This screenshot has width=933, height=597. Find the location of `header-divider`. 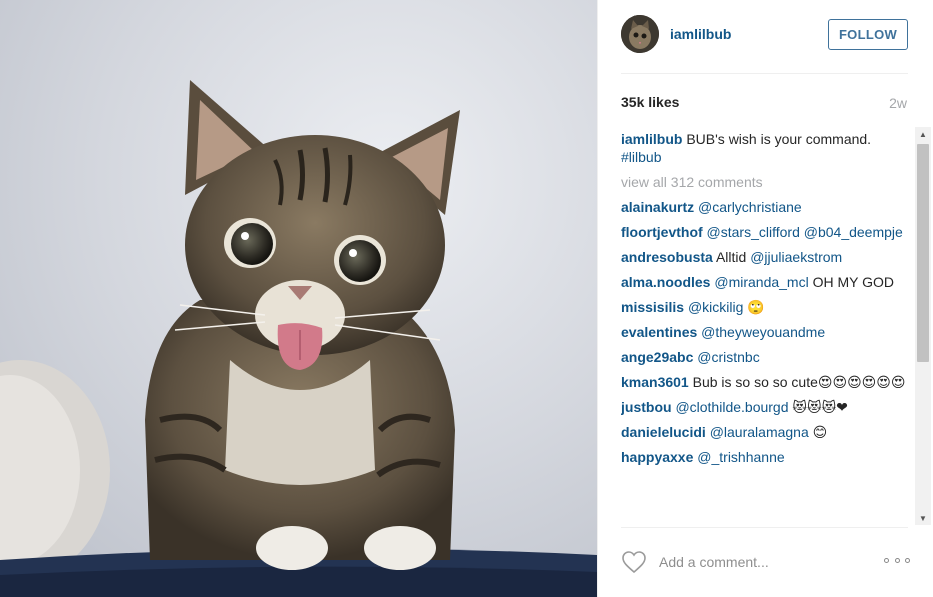

header-divider is located at coordinates (764, 73).